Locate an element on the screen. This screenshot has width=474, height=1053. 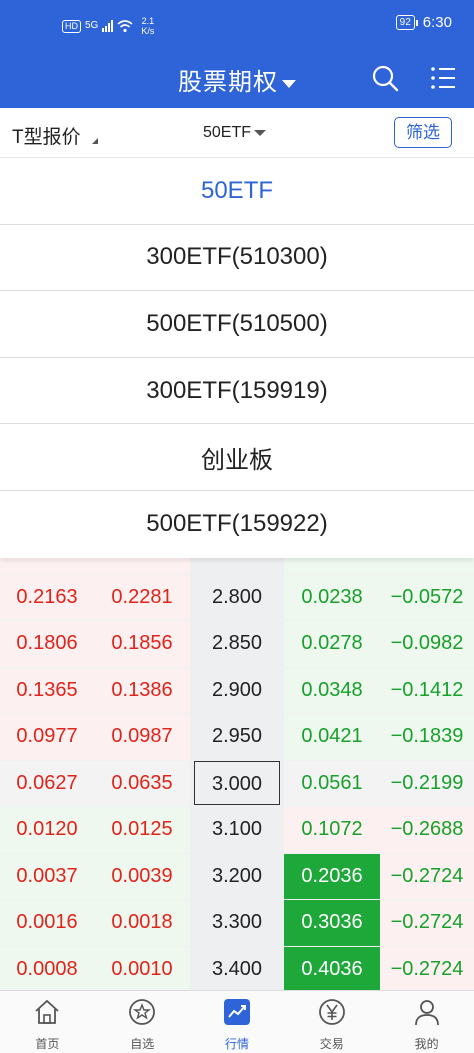
strike-cell: 3.100 is located at coordinates (237, 830).